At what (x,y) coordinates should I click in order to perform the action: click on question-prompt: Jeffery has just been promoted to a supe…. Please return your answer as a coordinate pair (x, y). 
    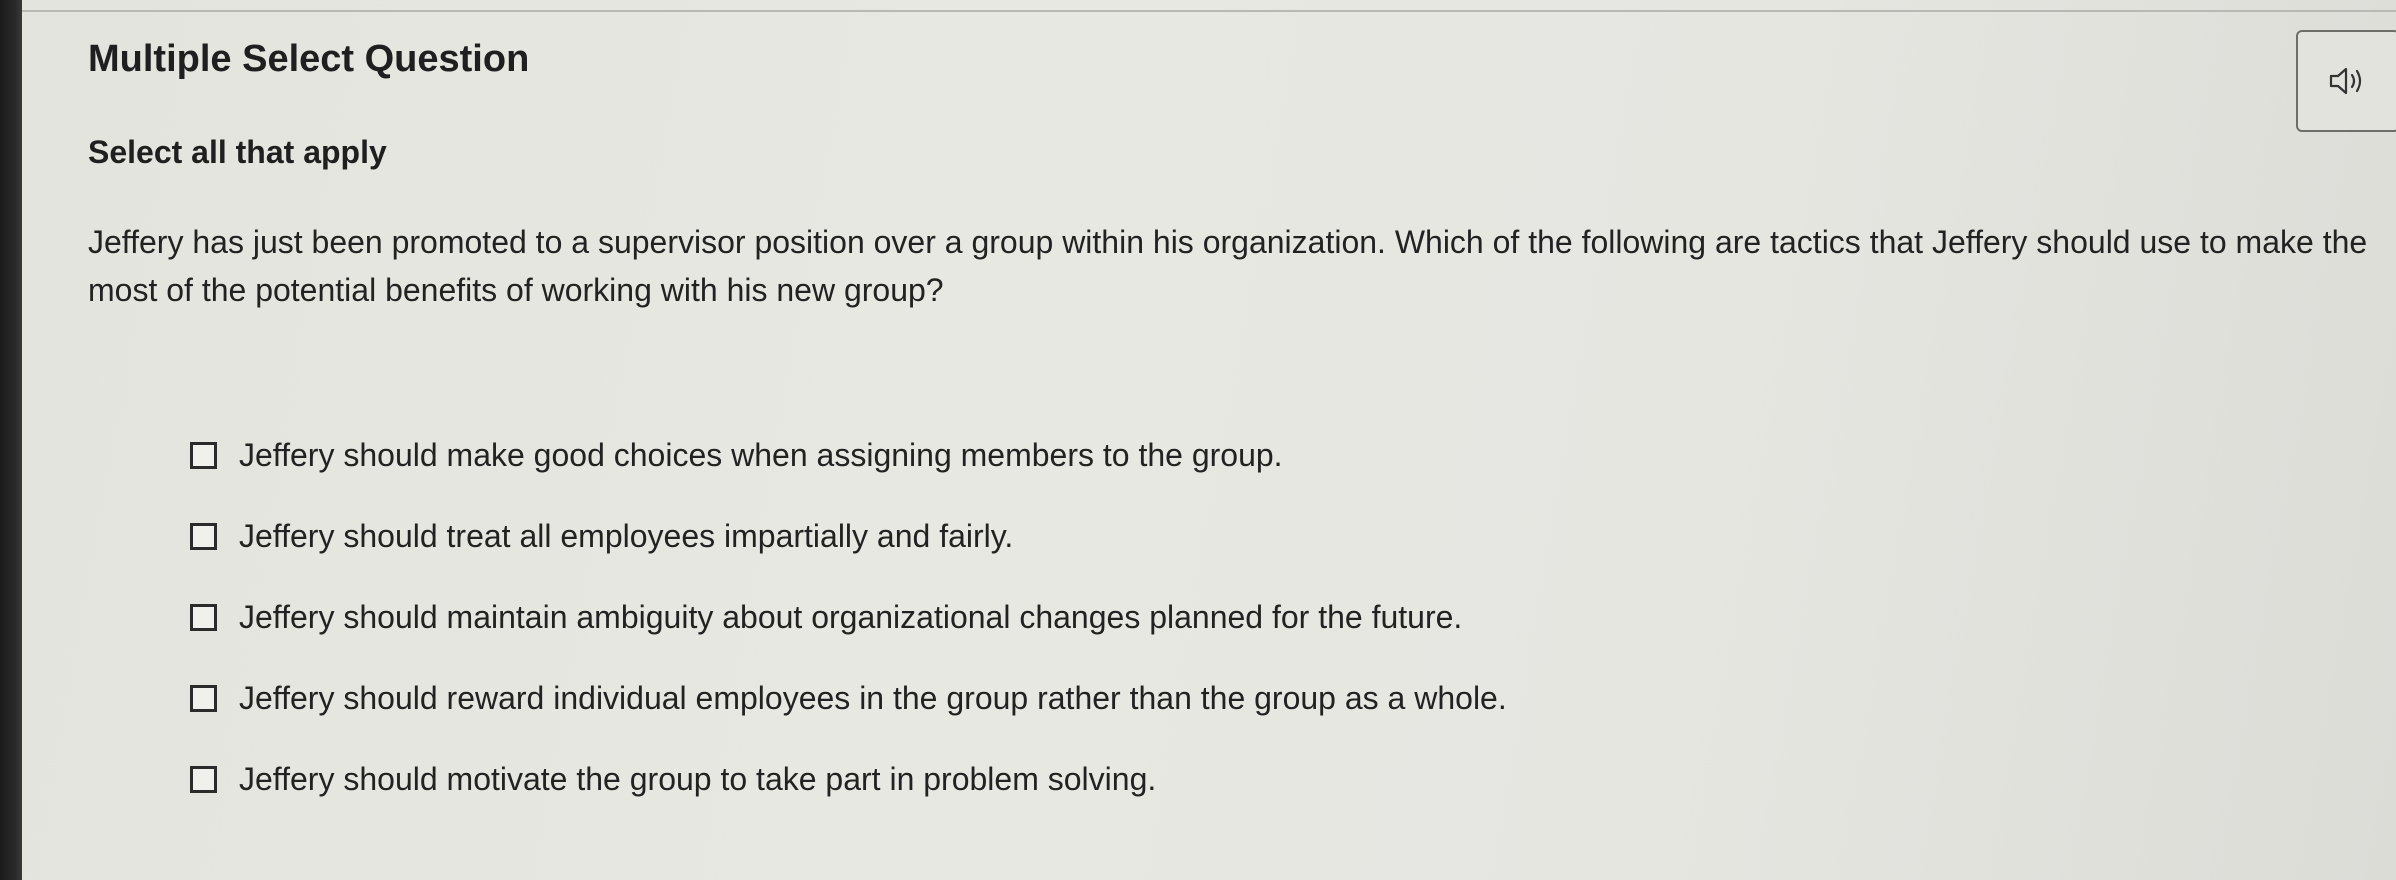
    Looking at the image, I should click on (1228, 266).